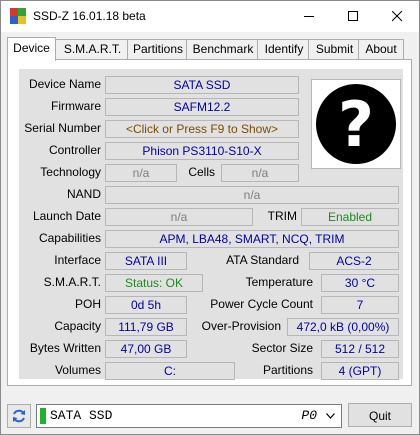 This screenshot has width=420, height=435. What do you see at coordinates (170, 371) in the screenshot?
I see `volumes-value: C:` at bounding box center [170, 371].